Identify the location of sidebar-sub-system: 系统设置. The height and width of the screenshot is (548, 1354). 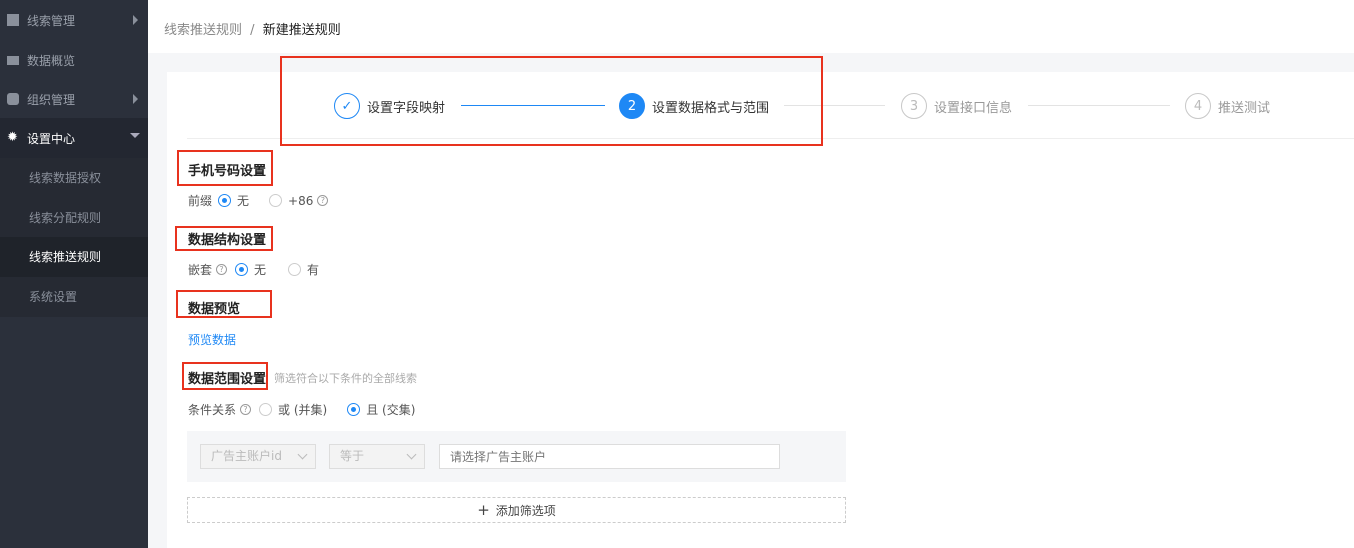
(74, 297).